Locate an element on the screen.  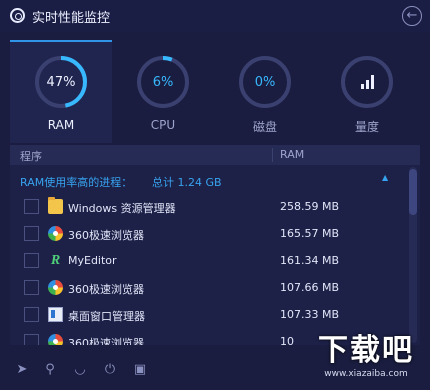
watermark: 下载吧 www.xiazaiba.com is located at coordinates (366, 359).